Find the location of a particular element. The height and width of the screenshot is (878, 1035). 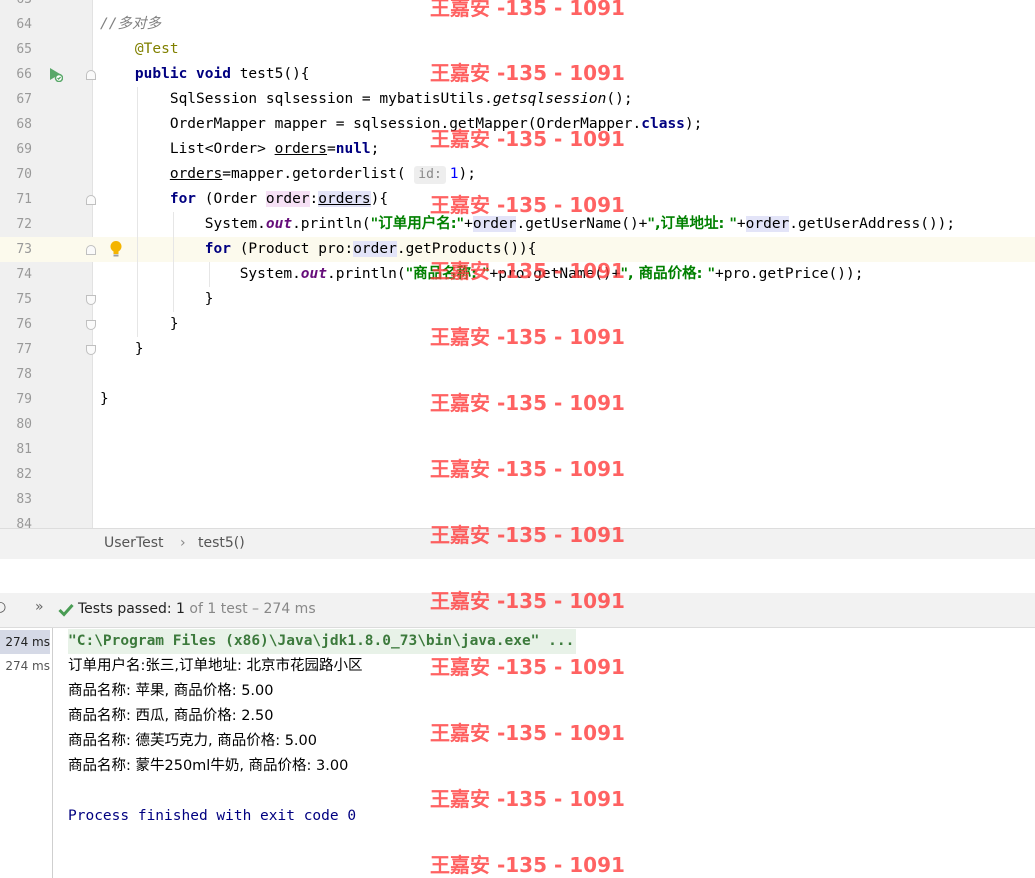

code-line-64: //多对多 is located at coordinates (567, 24).